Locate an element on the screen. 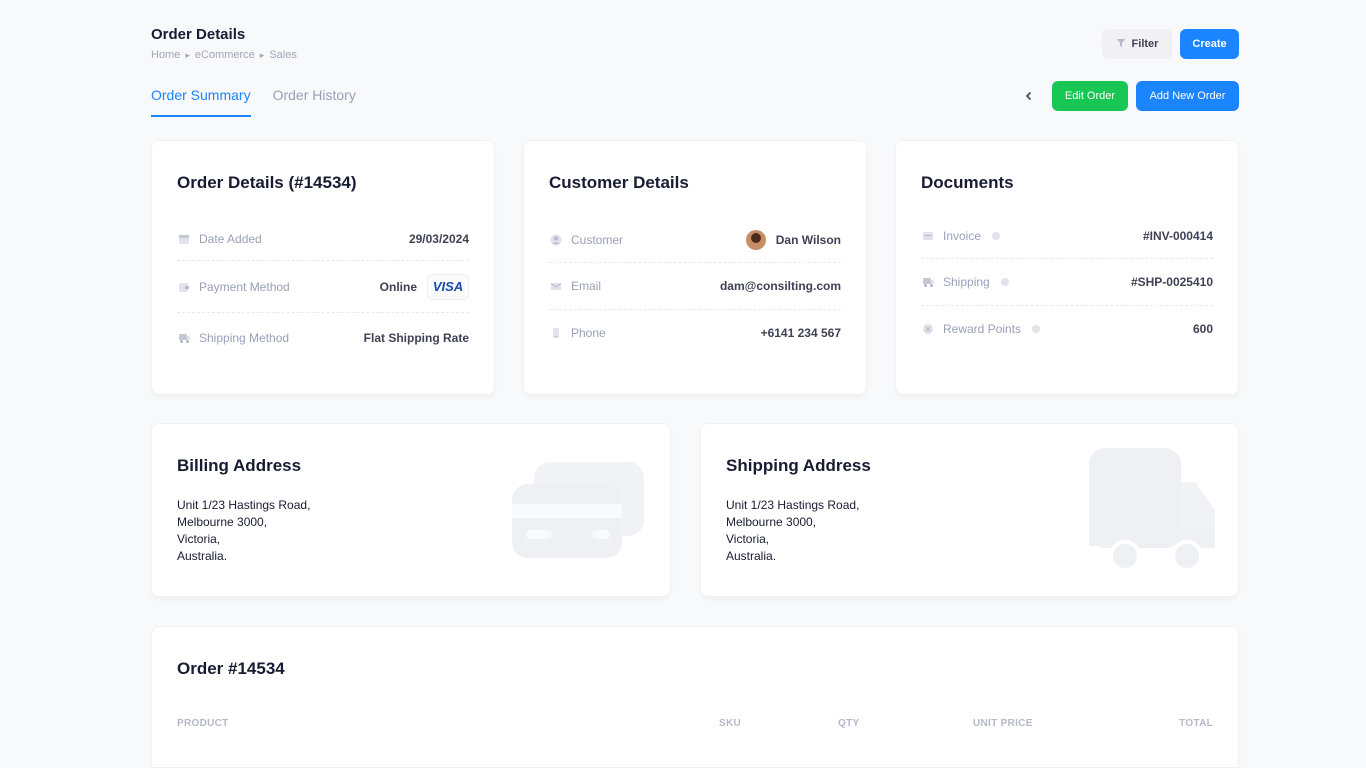  breadcrumb: Home ▸ eCommerce ▸ Sales is located at coordinates (224, 55).